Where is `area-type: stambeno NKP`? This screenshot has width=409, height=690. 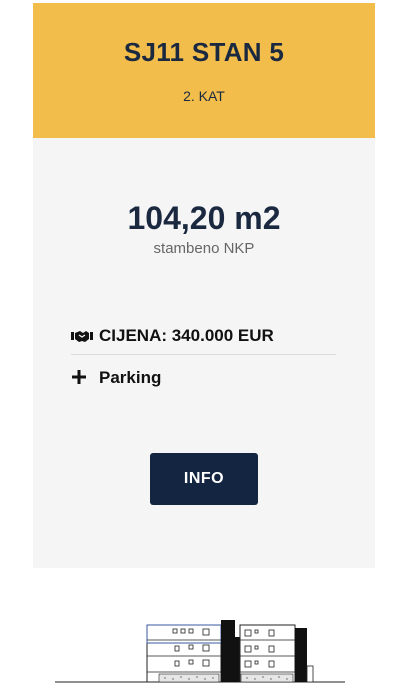
area-type: stambeno NKP is located at coordinates (204, 248).